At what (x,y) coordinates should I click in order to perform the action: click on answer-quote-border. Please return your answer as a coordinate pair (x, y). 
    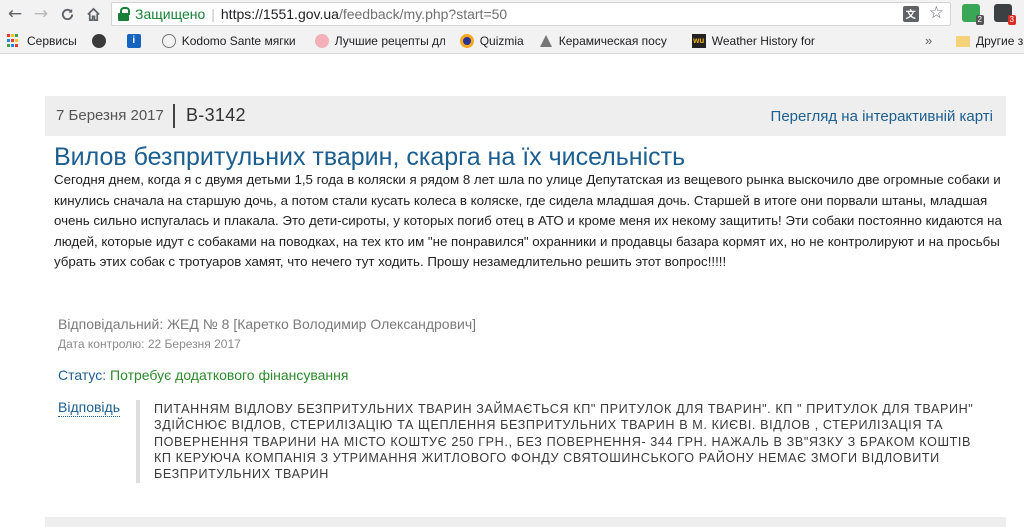
    Looking at the image, I should click on (138, 441).